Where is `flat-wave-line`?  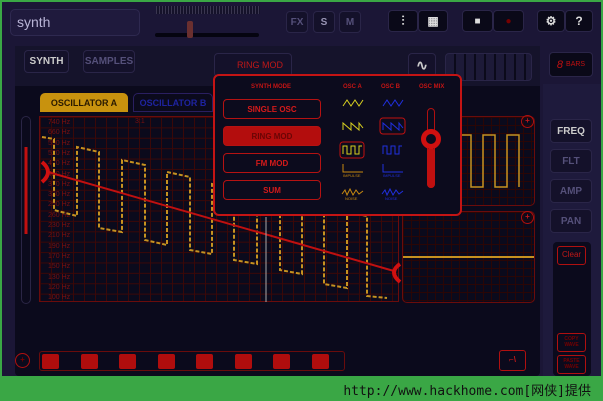 flat-wave-line is located at coordinates (468, 257).